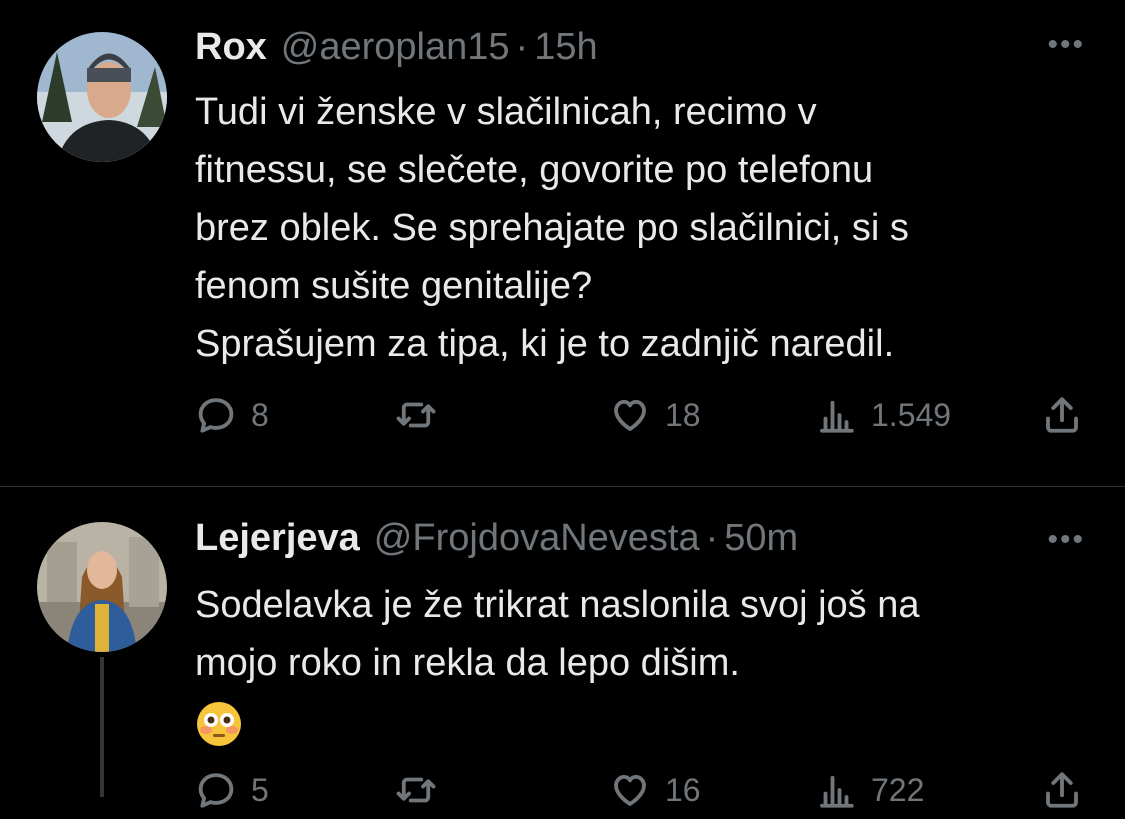 The height and width of the screenshot is (819, 1125). What do you see at coordinates (683, 789) in the screenshot?
I see `like-count: 16` at bounding box center [683, 789].